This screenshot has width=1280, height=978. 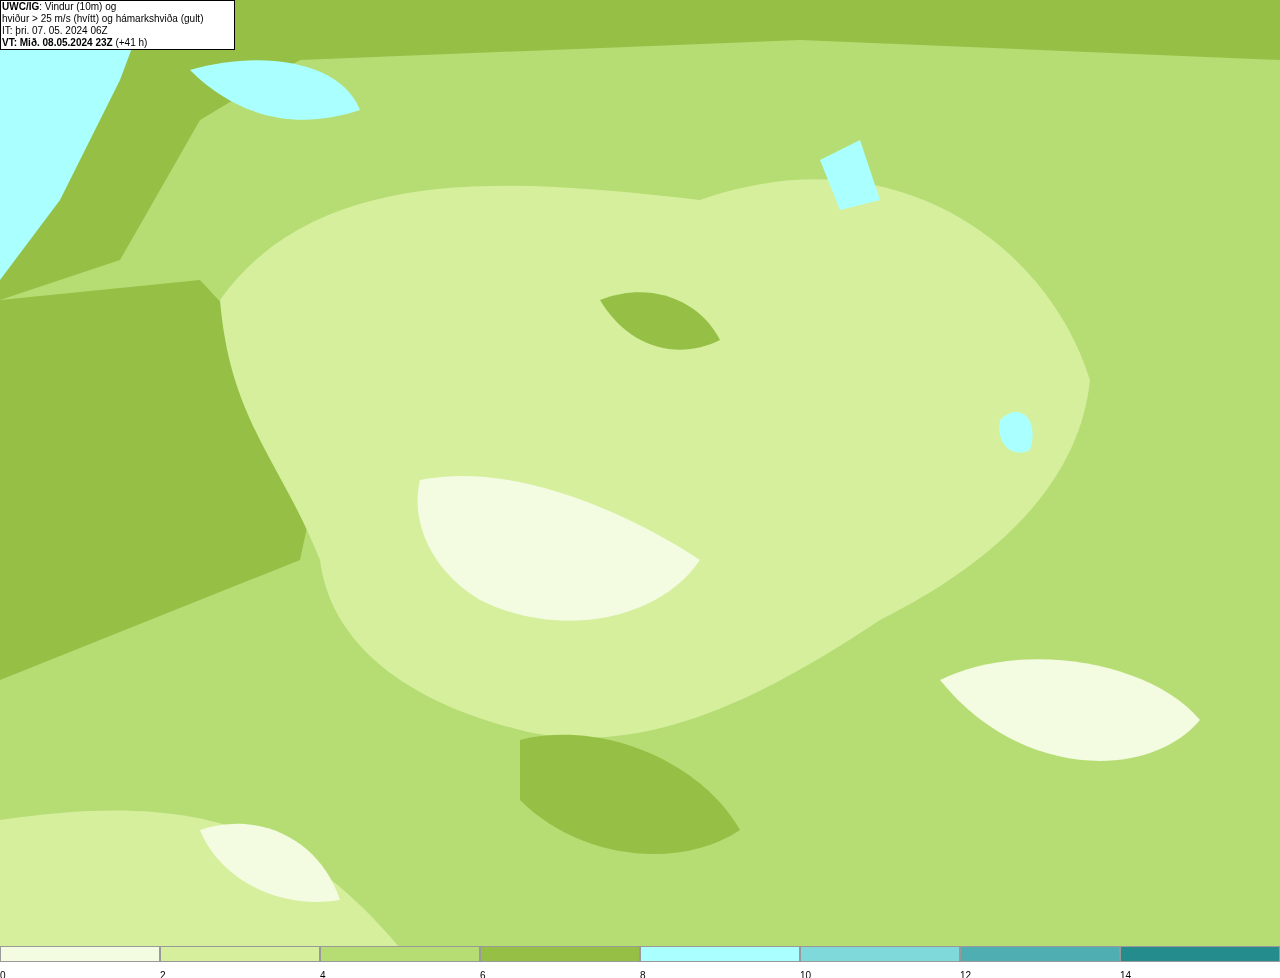 I want to click on legend-text: VT: Mið. 08.05.2024 23Z (+41 h), so click(x=75, y=43).